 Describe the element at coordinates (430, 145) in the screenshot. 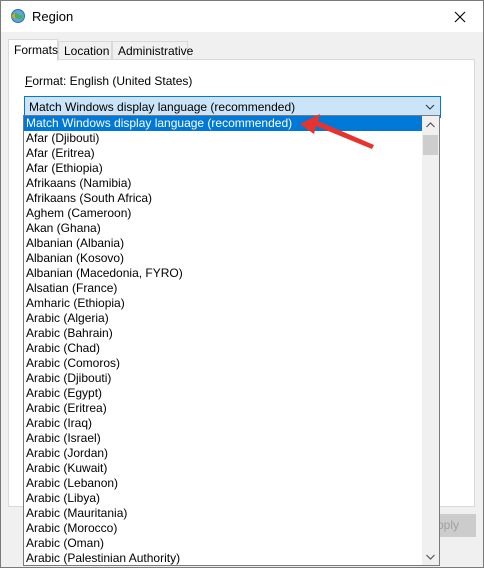

I see `scroll-thumb` at that location.